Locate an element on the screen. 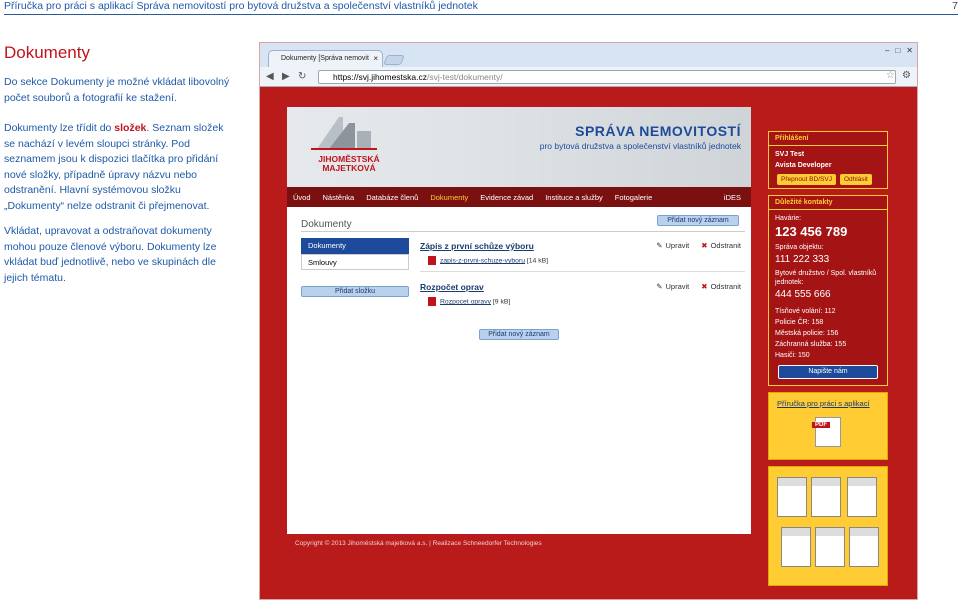 Image resolution: width=960 pixels, height=600 pixels. folder-item-dokumenty: Dokumenty is located at coordinates (355, 246).